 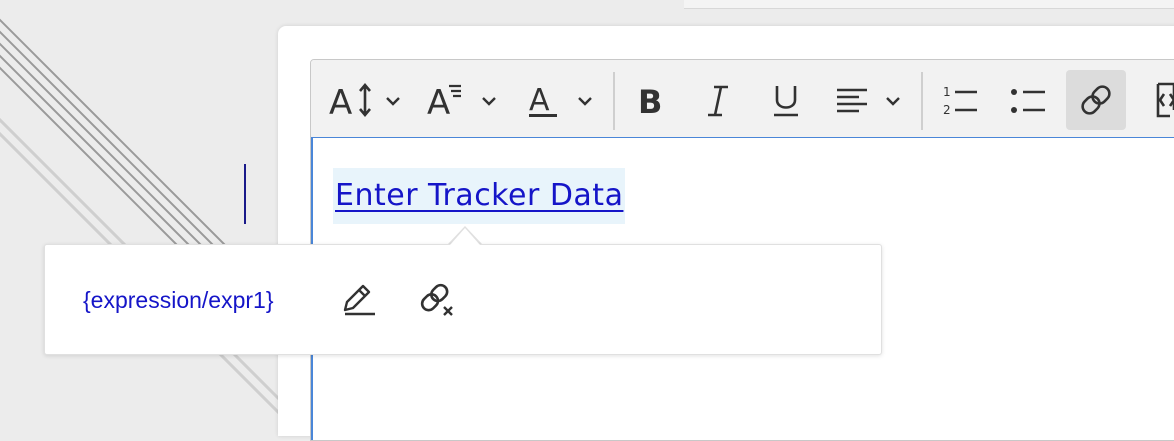 I want to click on link-icon, so click(x=1096, y=100).